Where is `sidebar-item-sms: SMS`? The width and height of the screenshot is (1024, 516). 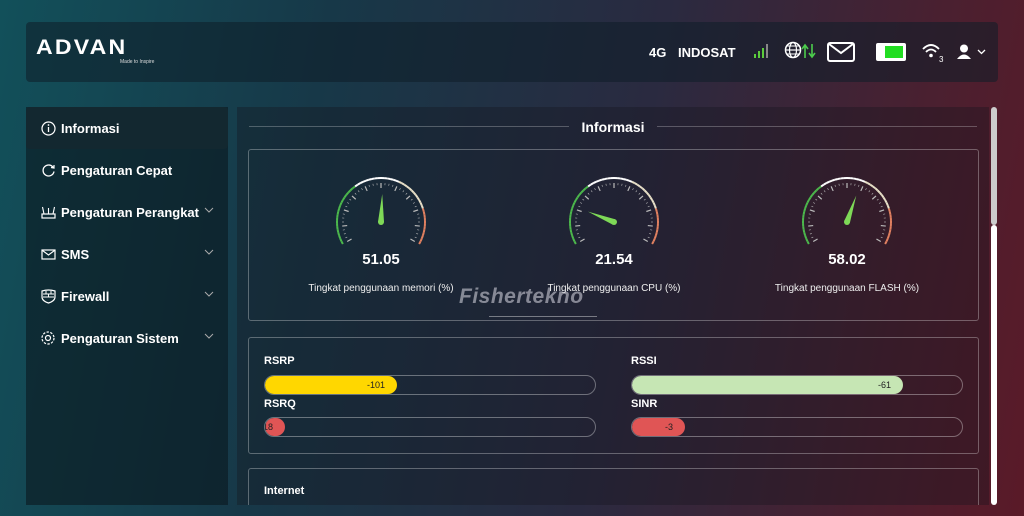 sidebar-item-sms: SMS is located at coordinates (127, 254).